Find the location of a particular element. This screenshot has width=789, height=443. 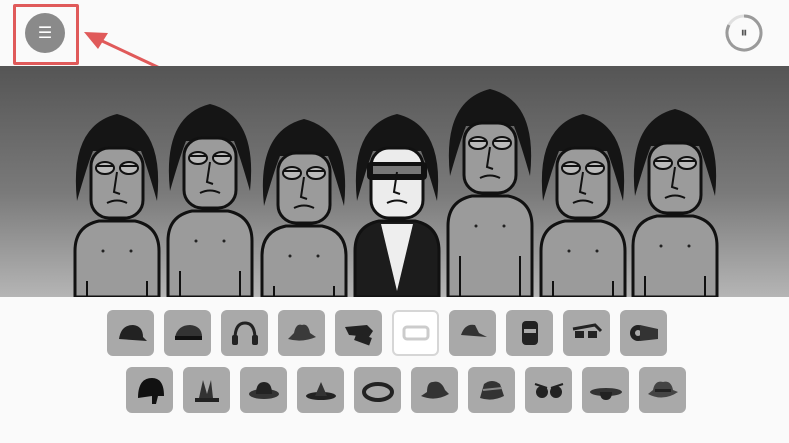

accessory-goggles-icon is located at coordinates (586, 333).